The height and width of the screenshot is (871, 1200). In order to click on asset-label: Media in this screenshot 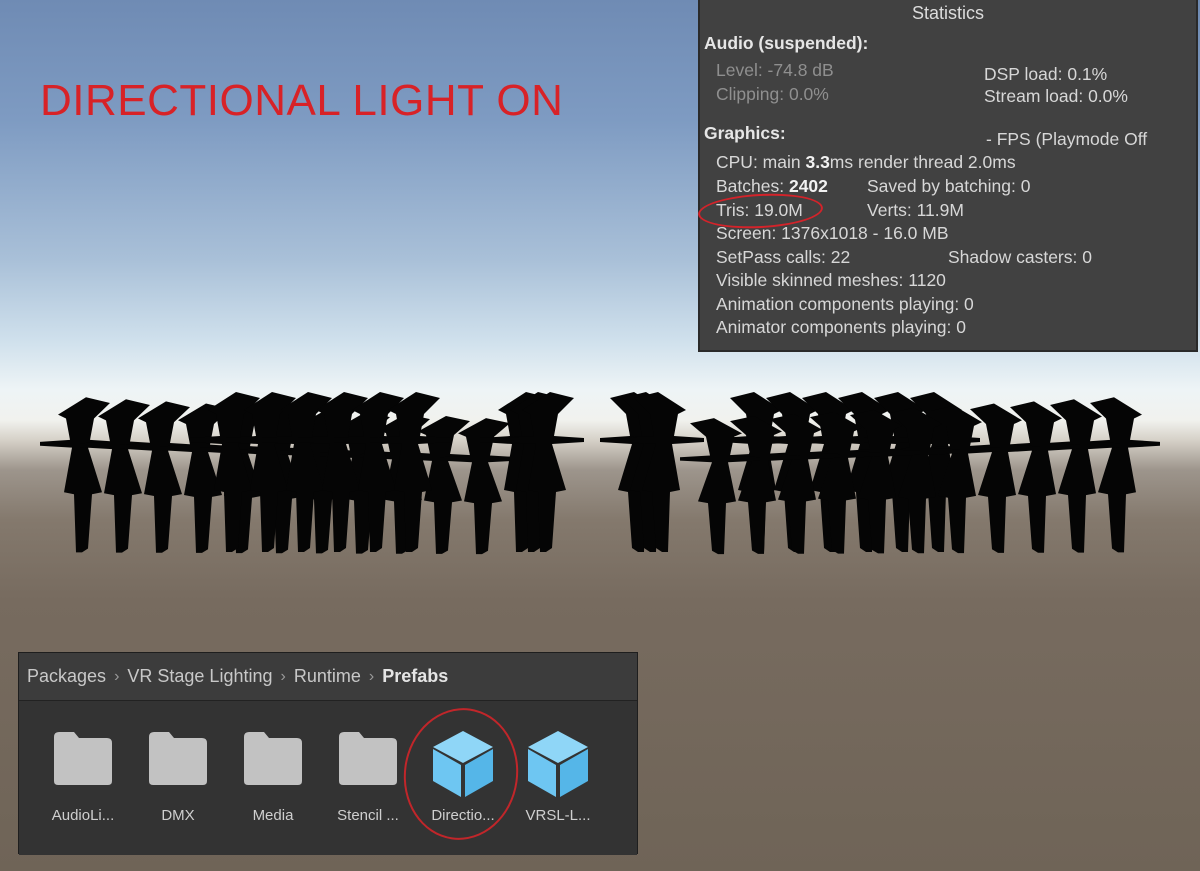, I will do `click(273, 815)`.